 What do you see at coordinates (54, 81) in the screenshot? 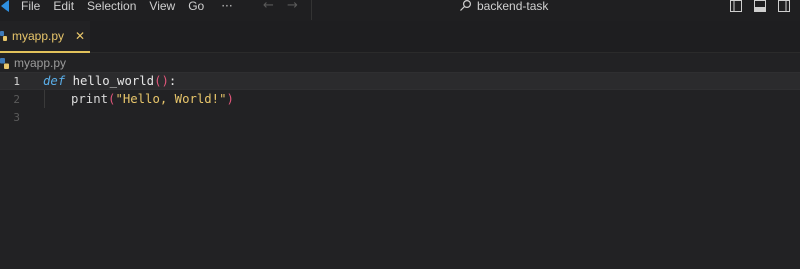
I see `keyword-def: def` at bounding box center [54, 81].